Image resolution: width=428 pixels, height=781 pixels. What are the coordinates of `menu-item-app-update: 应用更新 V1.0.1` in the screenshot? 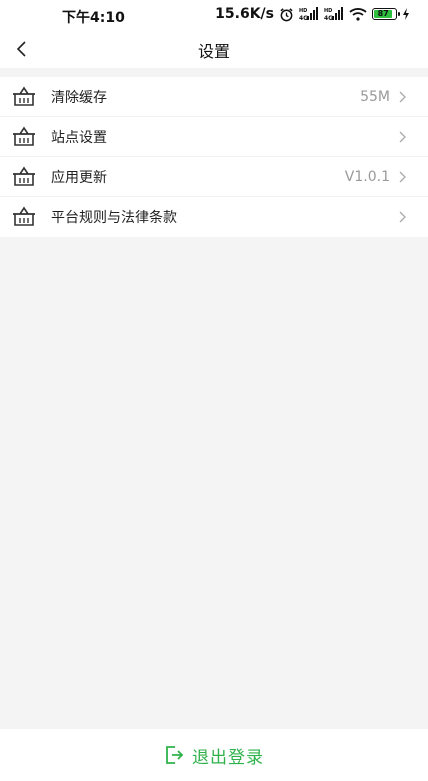 It's located at (214, 177).